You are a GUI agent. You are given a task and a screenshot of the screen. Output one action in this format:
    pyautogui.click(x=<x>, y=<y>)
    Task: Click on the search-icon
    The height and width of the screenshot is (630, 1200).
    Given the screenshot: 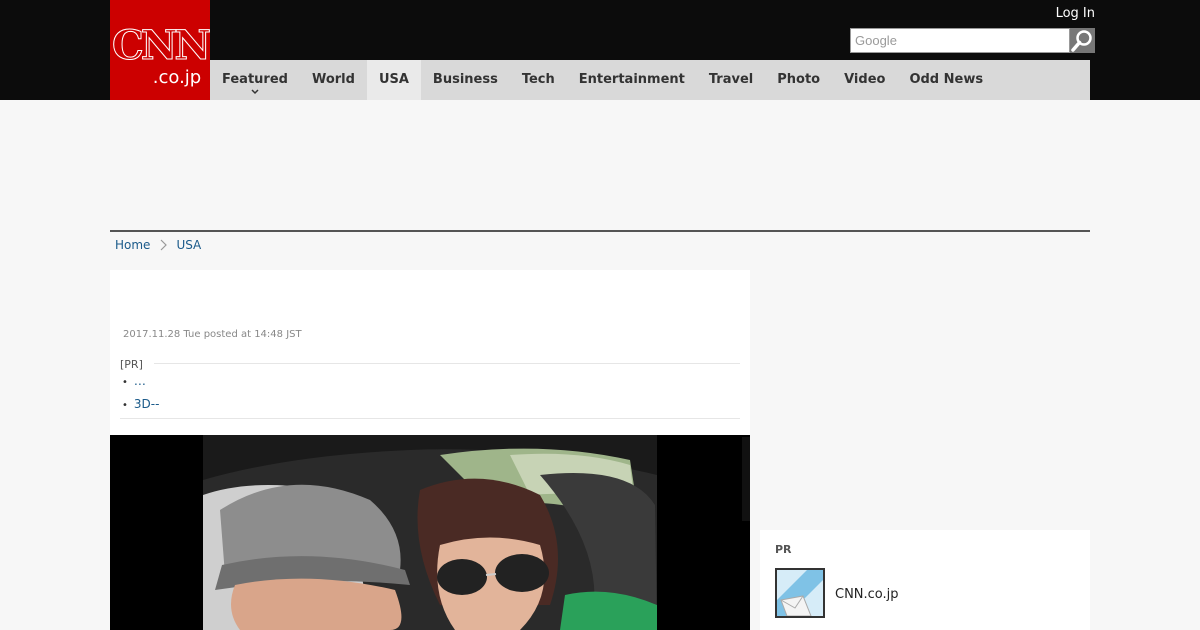 What is the action you would take?
    pyautogui.click(x=1081, y=41)
    